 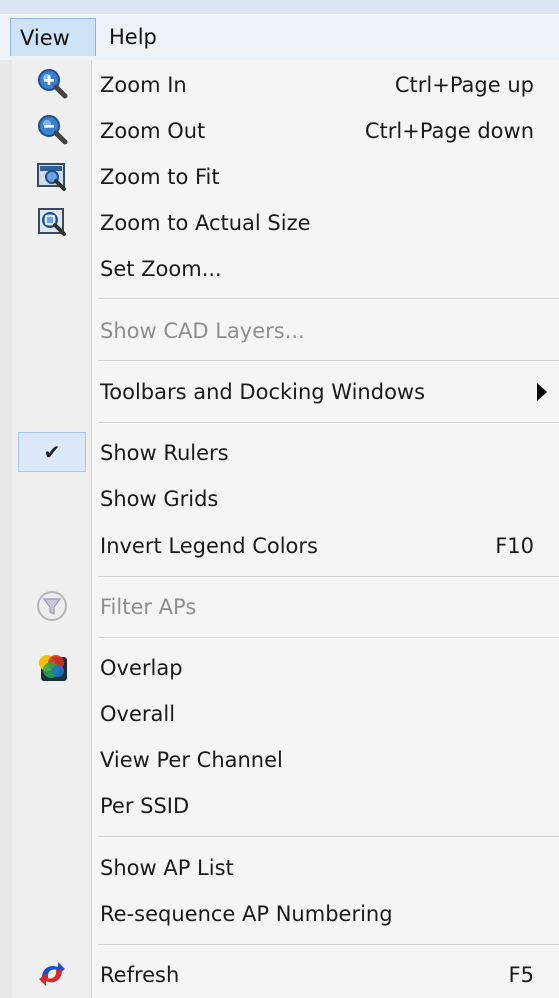 I want to click on menu-item-label: Re-sequence AP Numbering, so click(x=246, y=914).